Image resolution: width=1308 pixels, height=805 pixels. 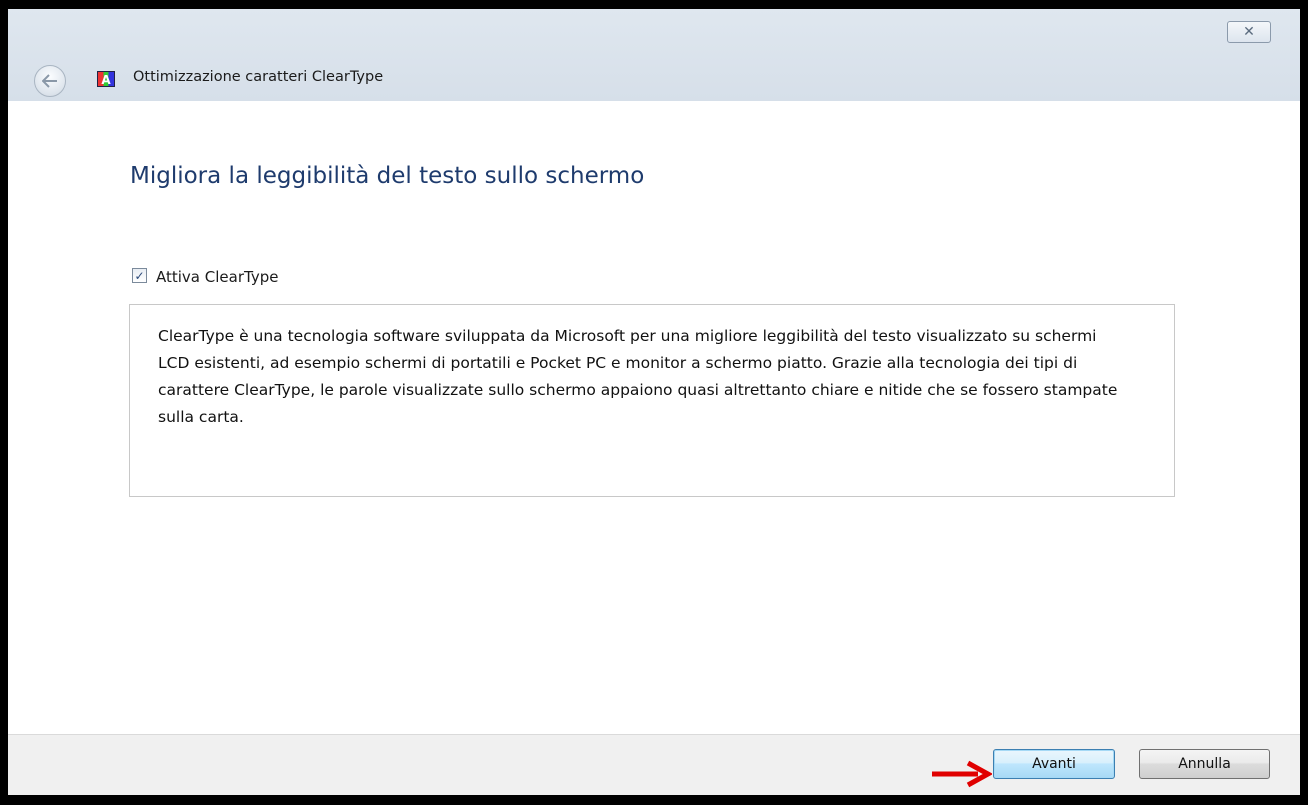 I want to click on back-button, so click(x=50, y=81).